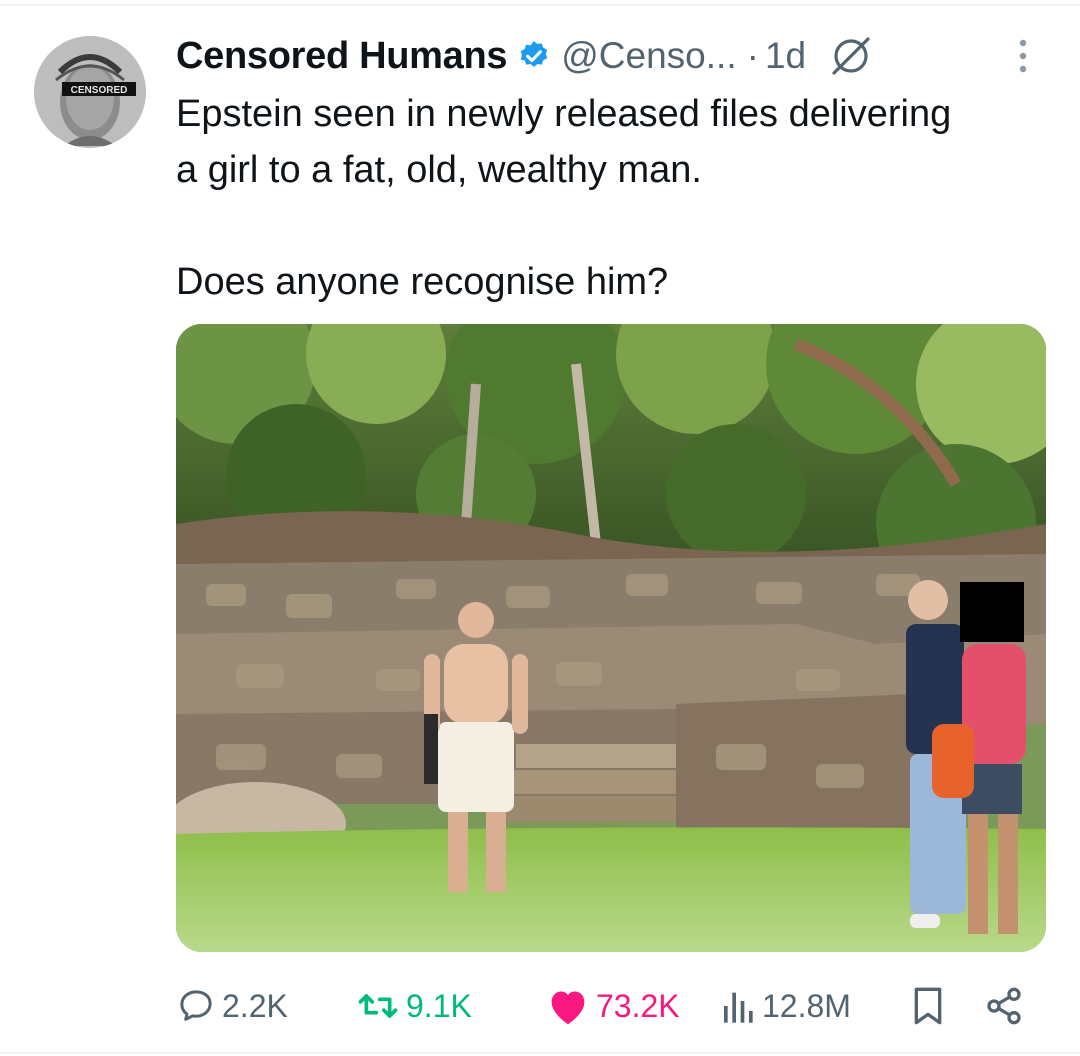  I want to click on reply-button: 2.2K, so click(232, 1006).